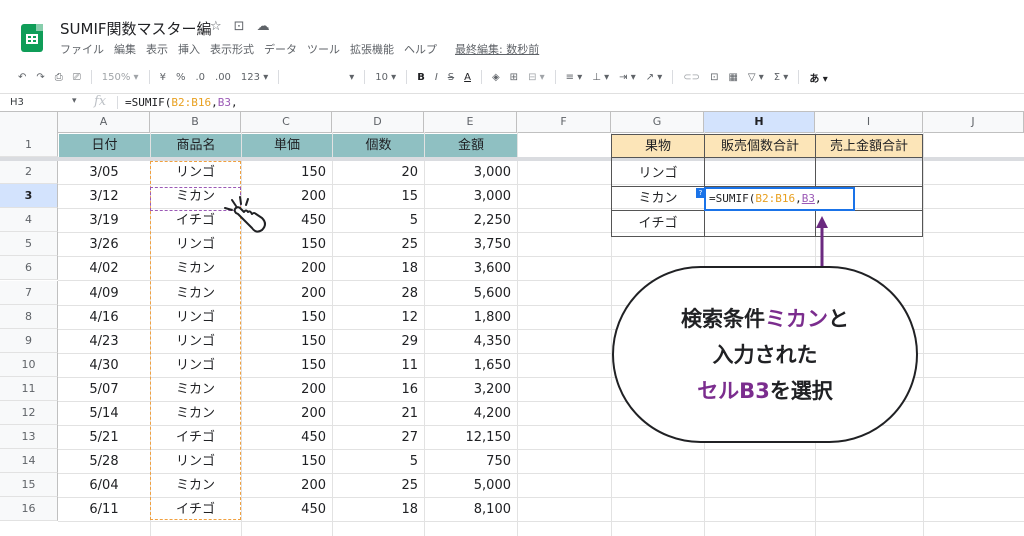 This screenshot has height=536, width=1024. What do you see at coordinates (29, 196) in the screenshot?
I see `row-header: 3` at bounding box center [29, 196].